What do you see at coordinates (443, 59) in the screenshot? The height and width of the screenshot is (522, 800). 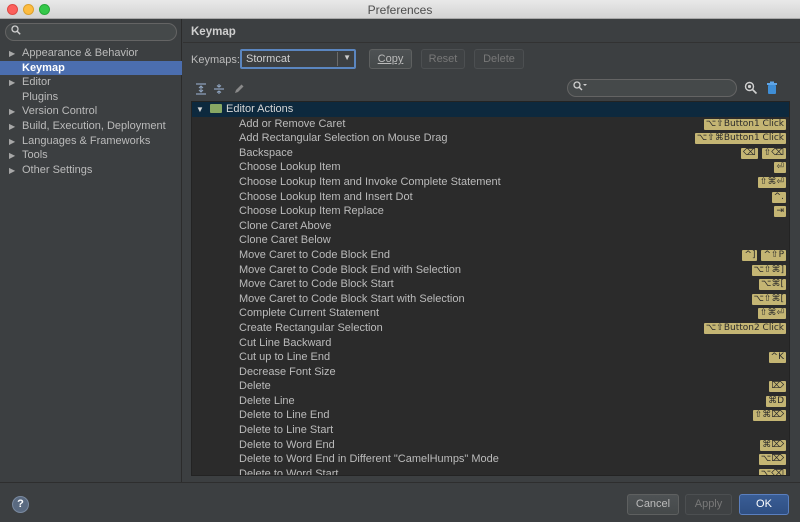 I see `reset-button: Reset` at bounding box center [443, 59].